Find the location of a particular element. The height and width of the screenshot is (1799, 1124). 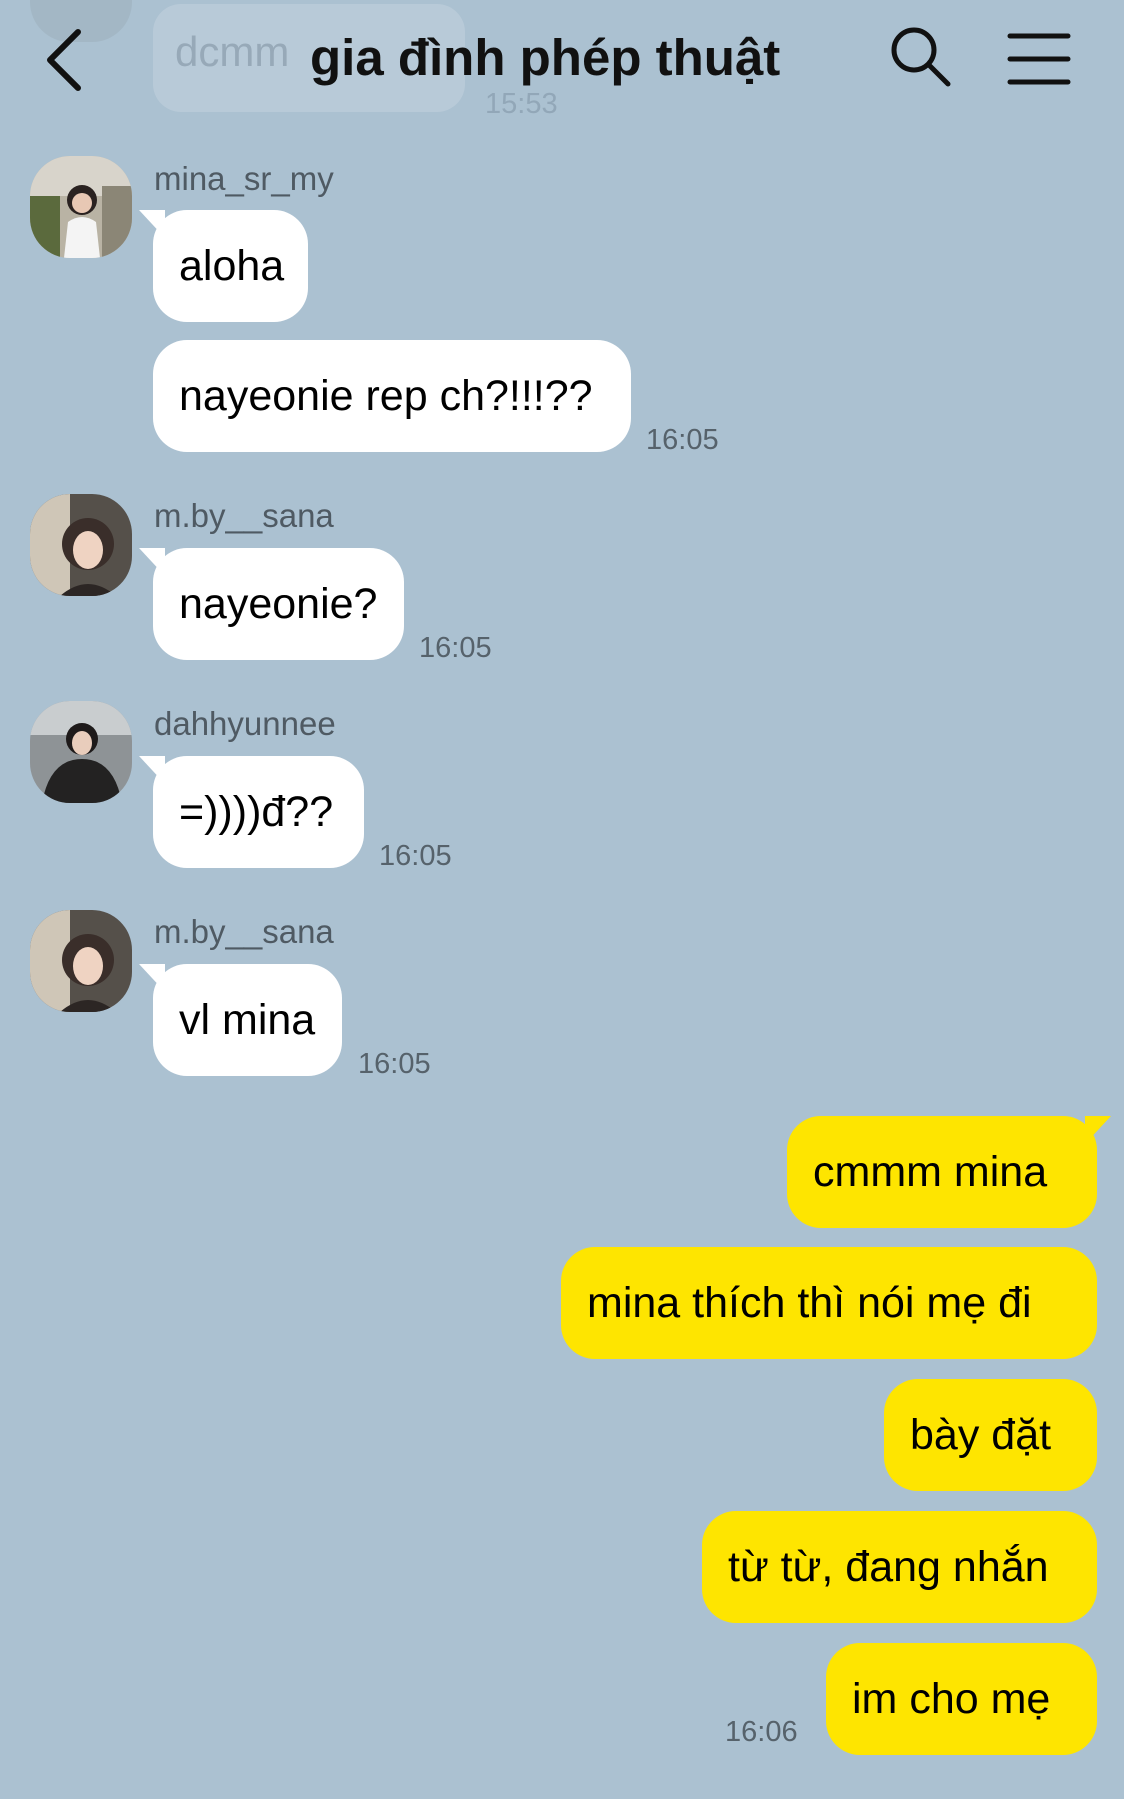

message-bubble: nayeonie? is located at coordinates (271, 604).